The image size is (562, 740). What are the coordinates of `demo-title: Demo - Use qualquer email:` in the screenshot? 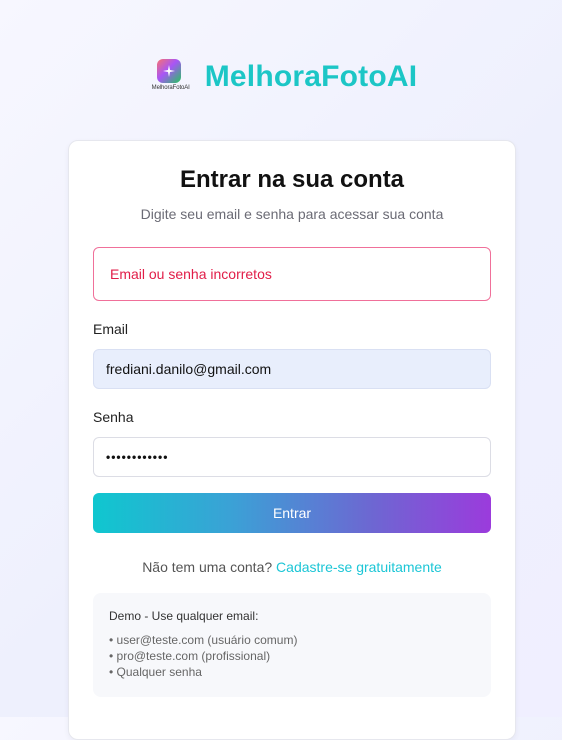 It's located at (184, 616).